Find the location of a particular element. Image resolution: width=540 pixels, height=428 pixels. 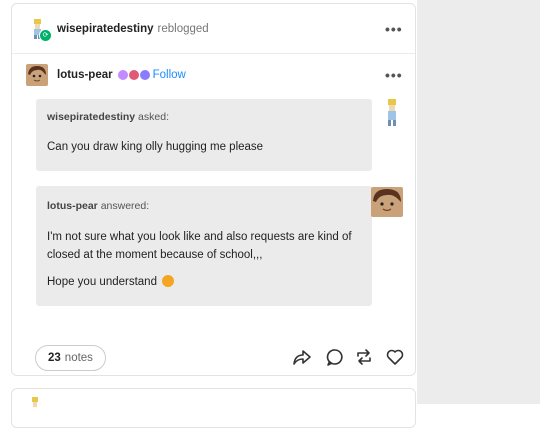

answered-label: answered: is located at coordinates (125, 206).